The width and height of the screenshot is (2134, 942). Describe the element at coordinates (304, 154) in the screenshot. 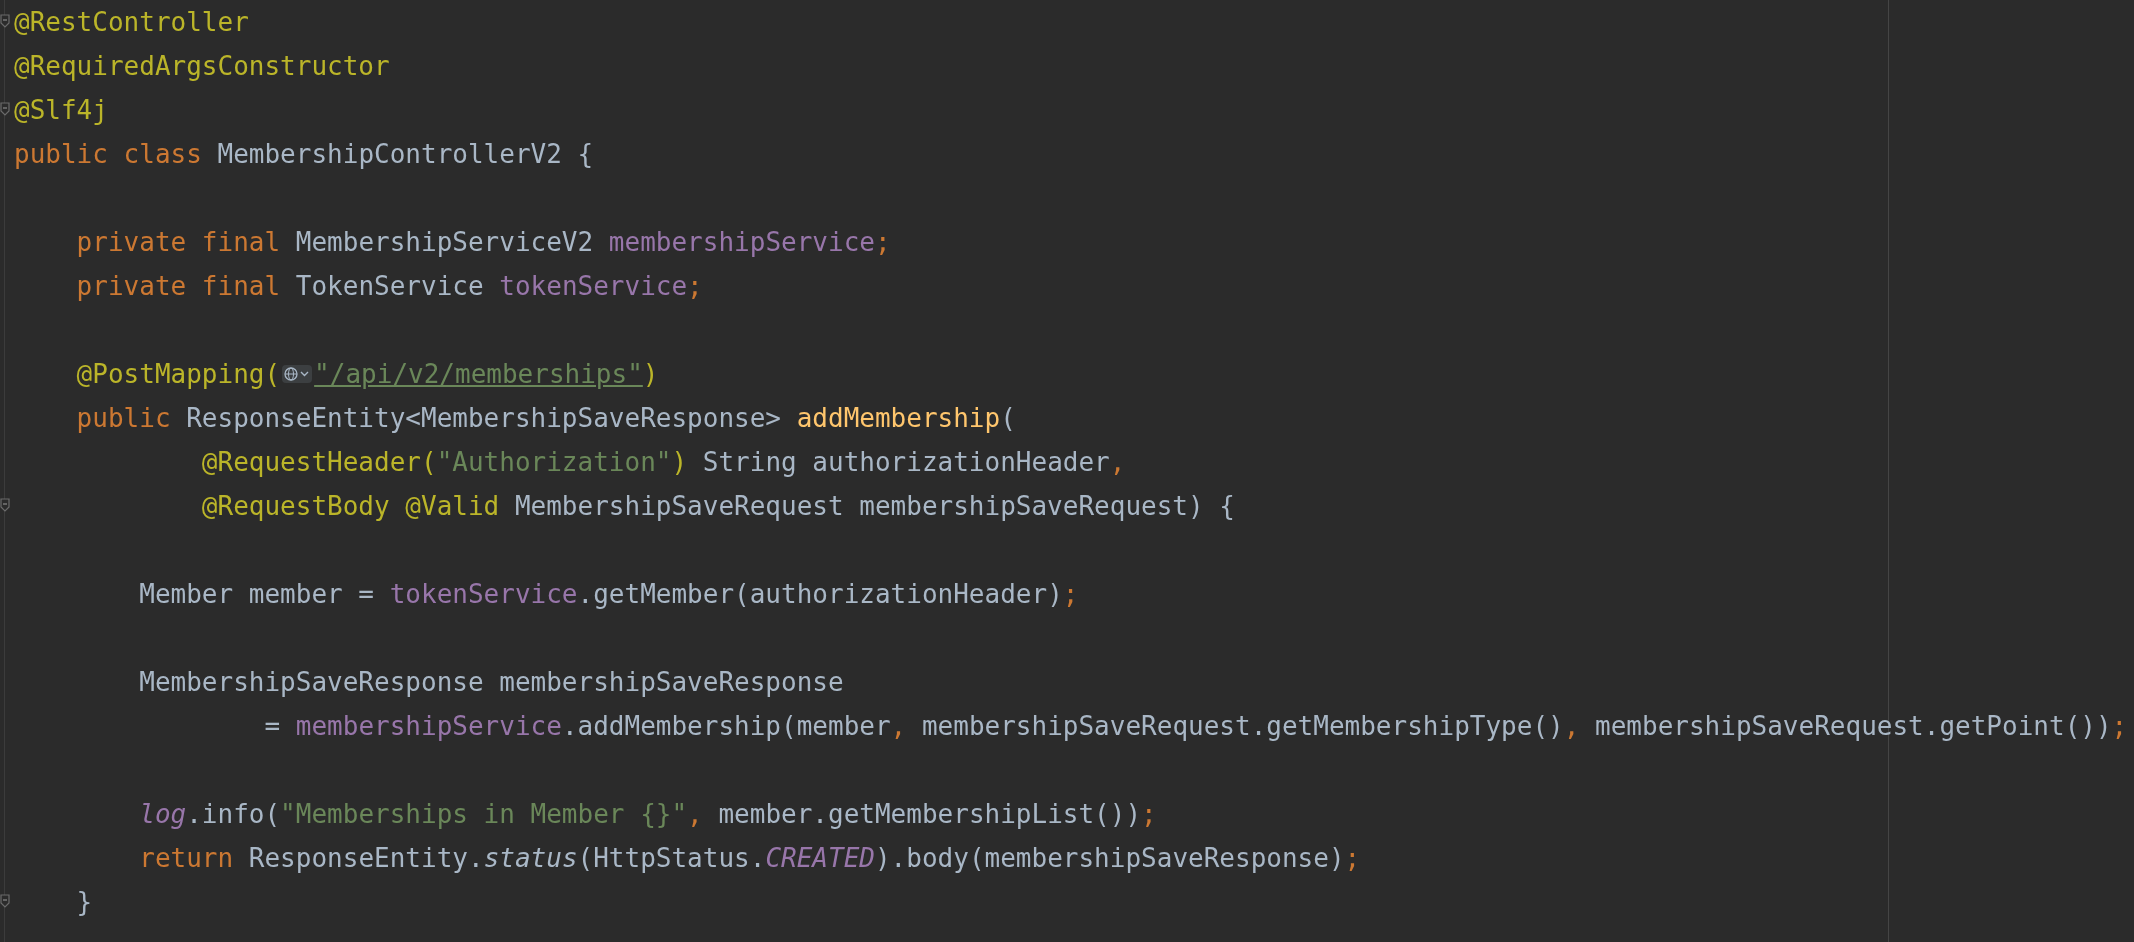

I see `code-line: public class MembershipControllerV2 {` at that location.